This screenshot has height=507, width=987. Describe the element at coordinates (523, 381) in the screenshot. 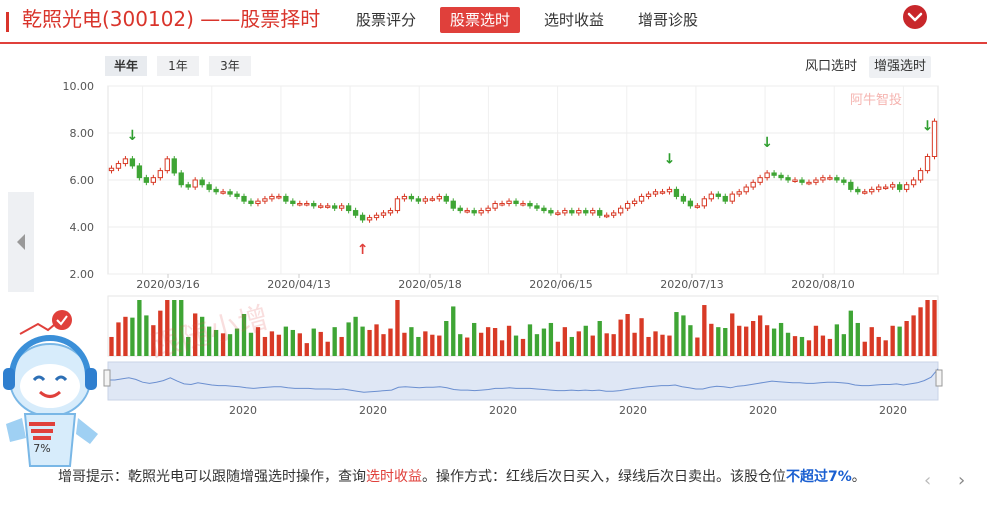

I see `navigator-frame` at that location.